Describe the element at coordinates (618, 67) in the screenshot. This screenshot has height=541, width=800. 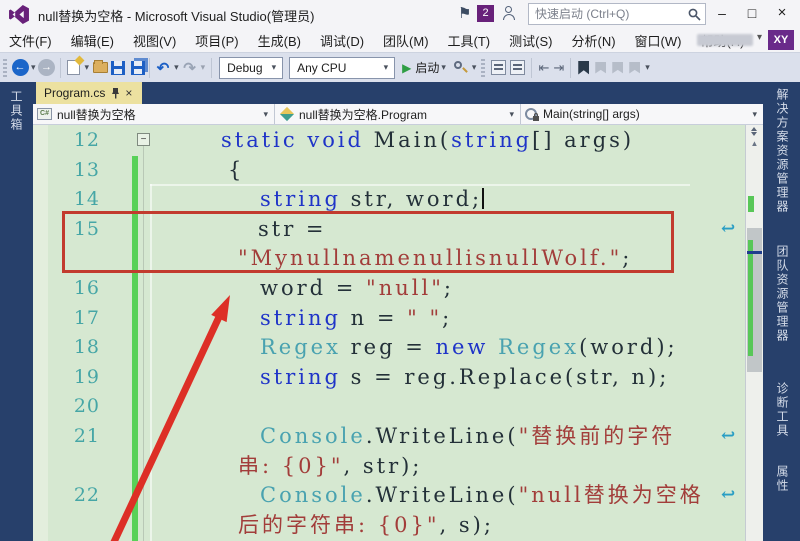
I see `next-bookmark-icon` at that location.